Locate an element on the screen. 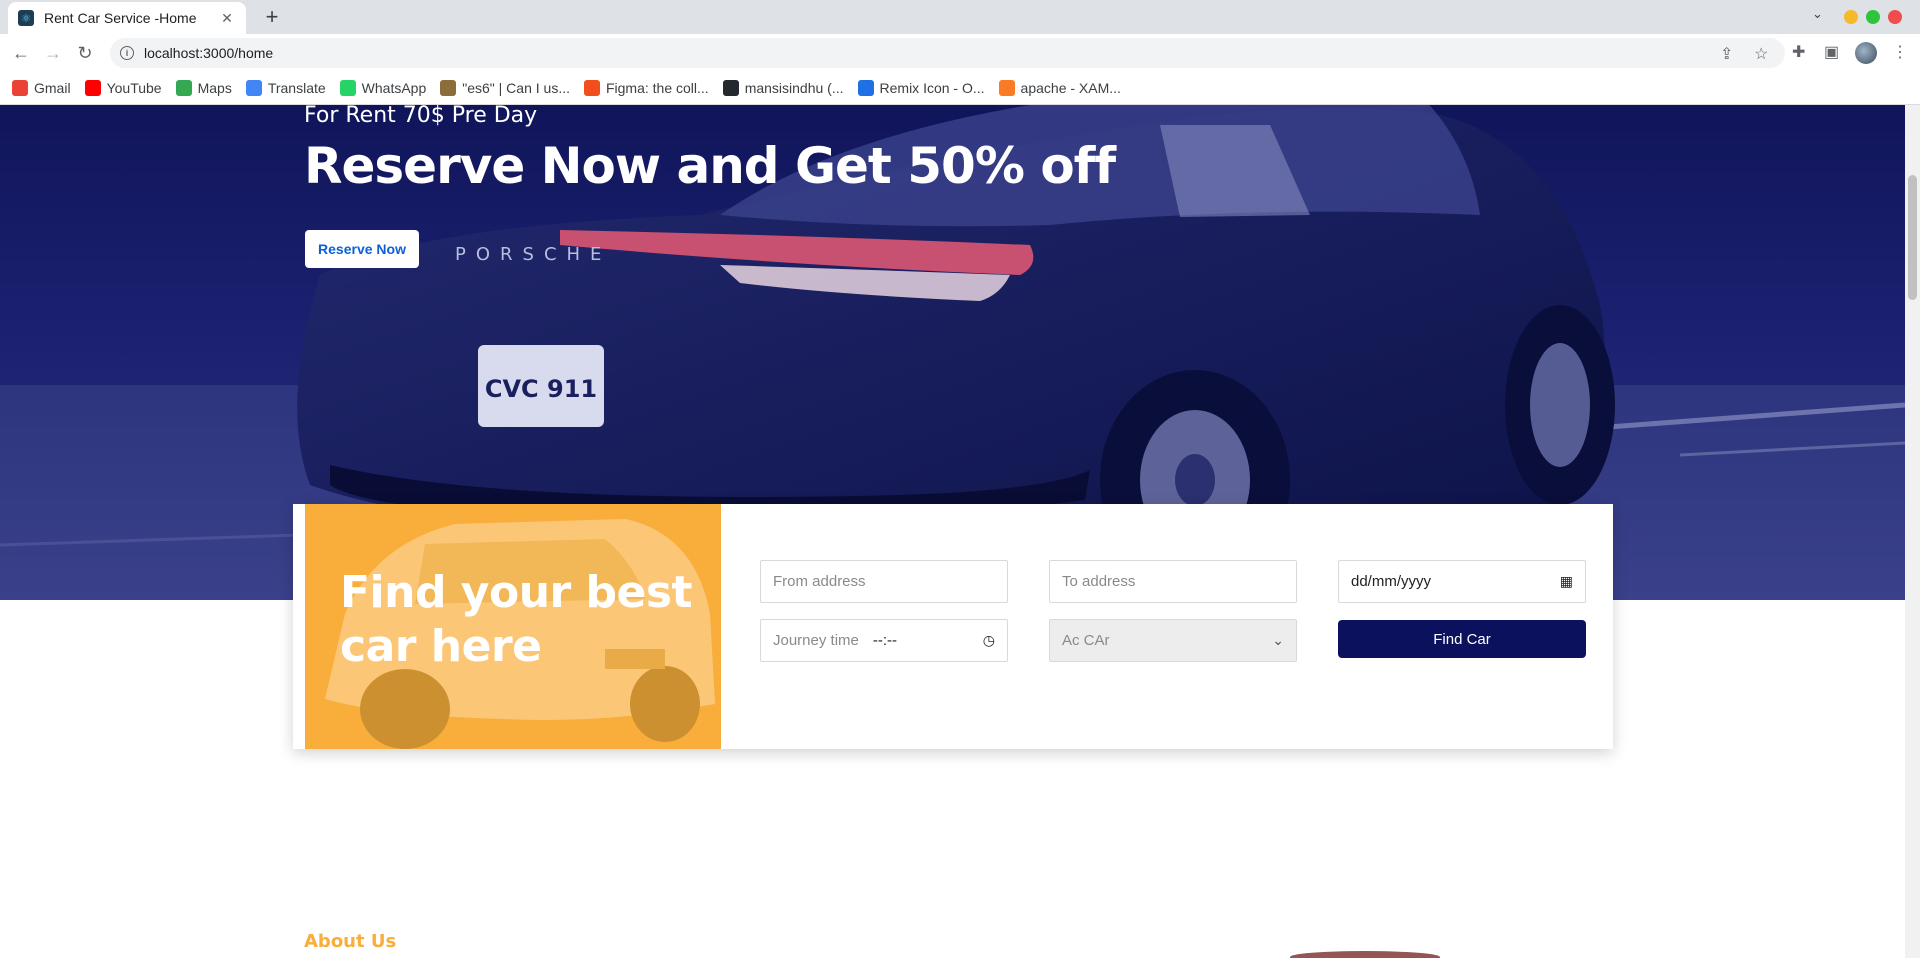  reload-icon: ↻ is located at coordinates (85, 53).